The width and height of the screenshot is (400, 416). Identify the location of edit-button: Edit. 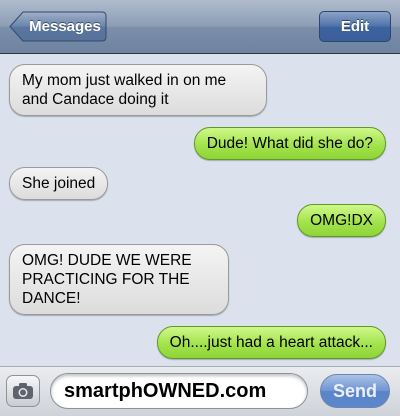
(355, 26).